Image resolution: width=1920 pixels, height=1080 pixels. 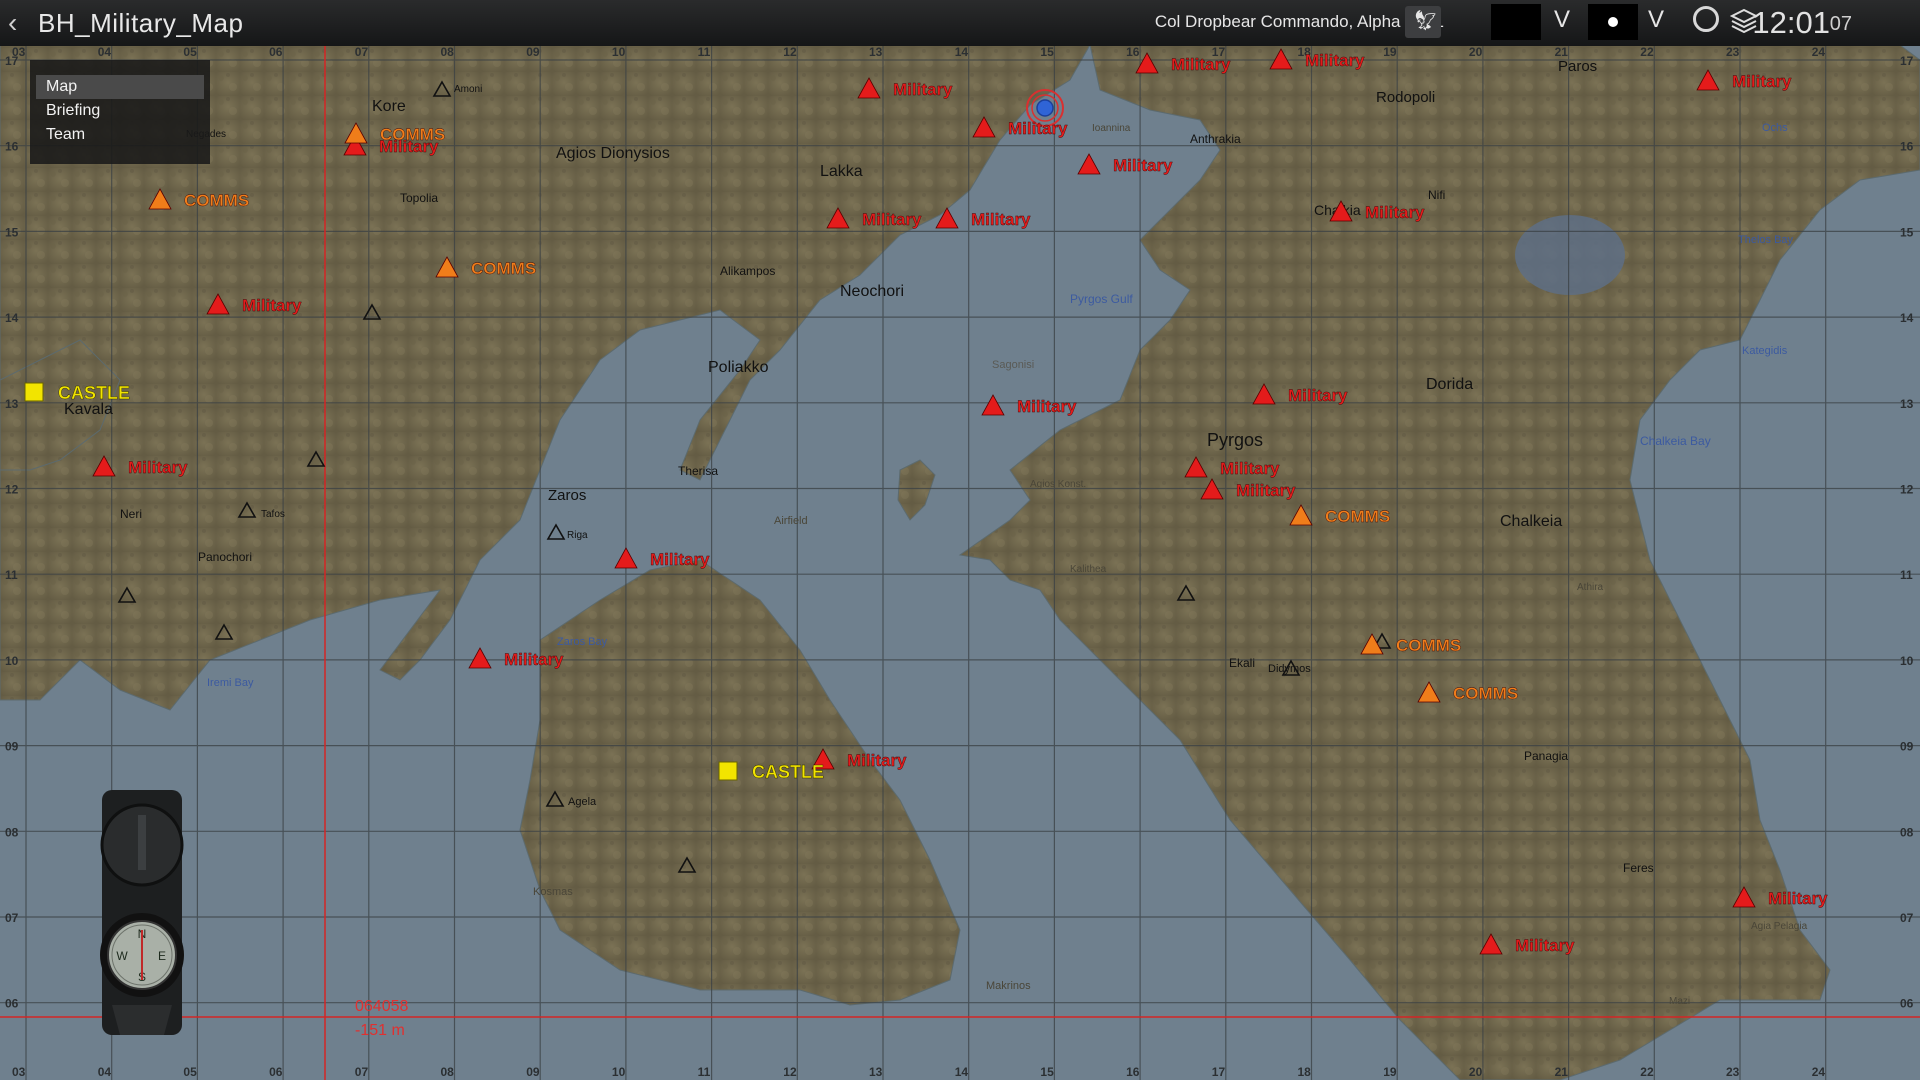 I want to click on grid-label-x: 19, so click(x=1390, y=1072).